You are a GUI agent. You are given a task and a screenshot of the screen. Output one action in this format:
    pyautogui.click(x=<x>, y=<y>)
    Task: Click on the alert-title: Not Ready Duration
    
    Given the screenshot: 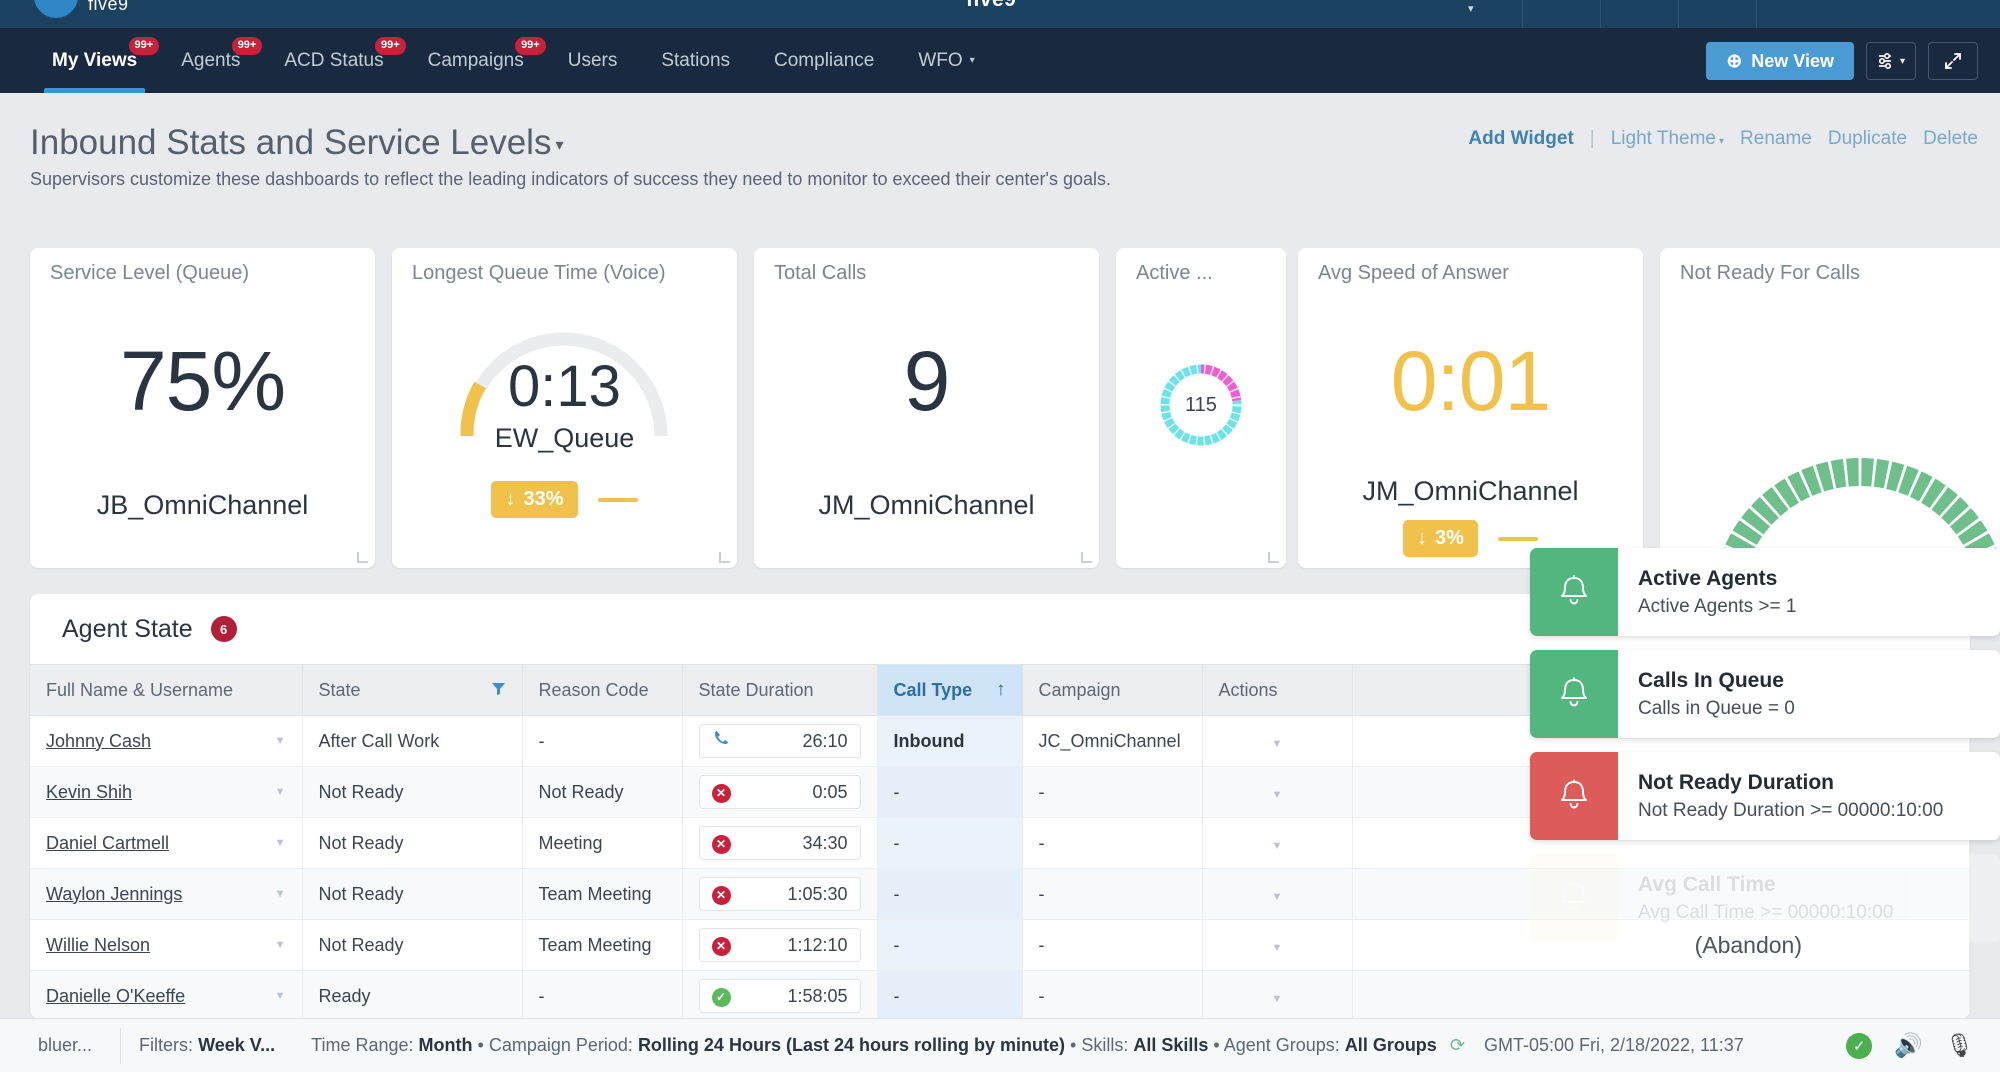 What is the action you would take?
    pyautogui.click(x=1736, y=782)
    